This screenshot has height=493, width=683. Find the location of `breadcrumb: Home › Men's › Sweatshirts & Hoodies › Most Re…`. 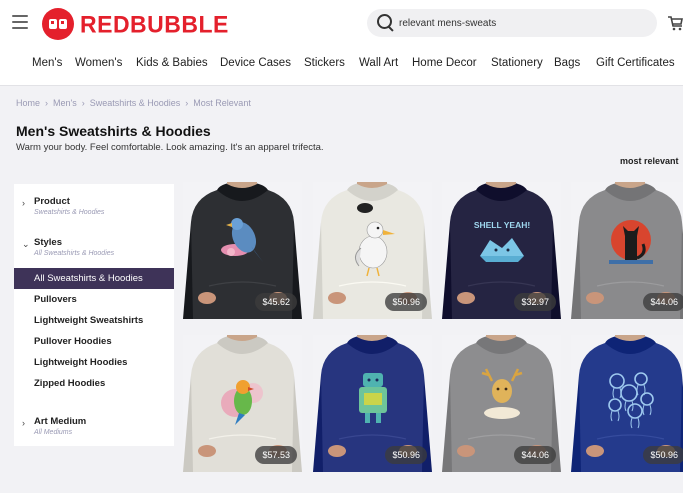

breadcrumb: Home › Men's › Sweatshirts & Hoodies › Most Re… is located at coordinates (133, 103).